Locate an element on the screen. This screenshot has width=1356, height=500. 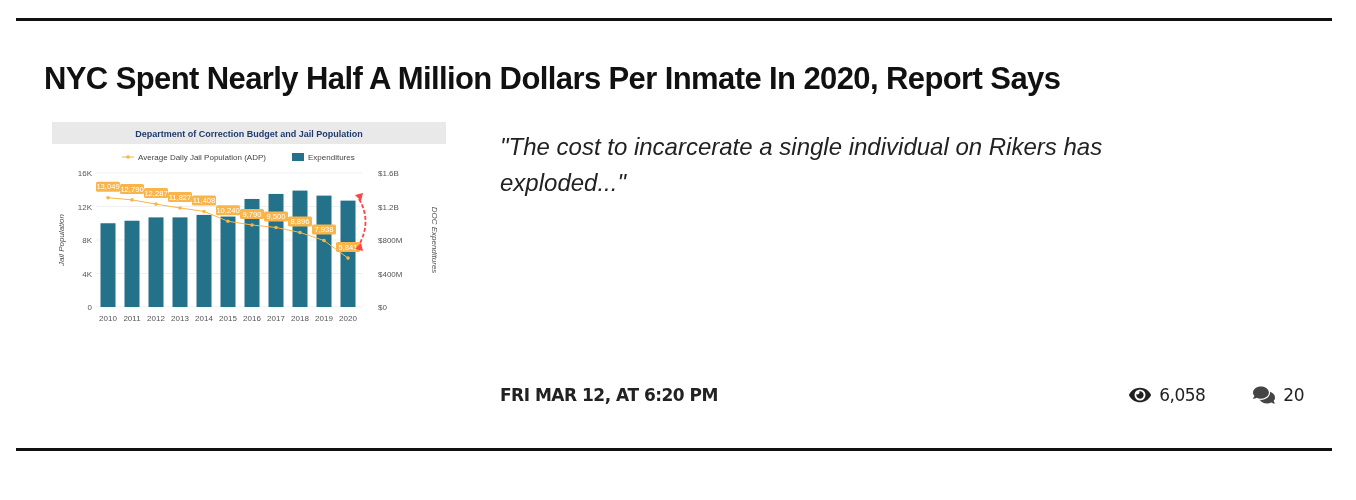
chart-title: Department of Correction Budget and Jail Population is located at coordinates (249, 133).